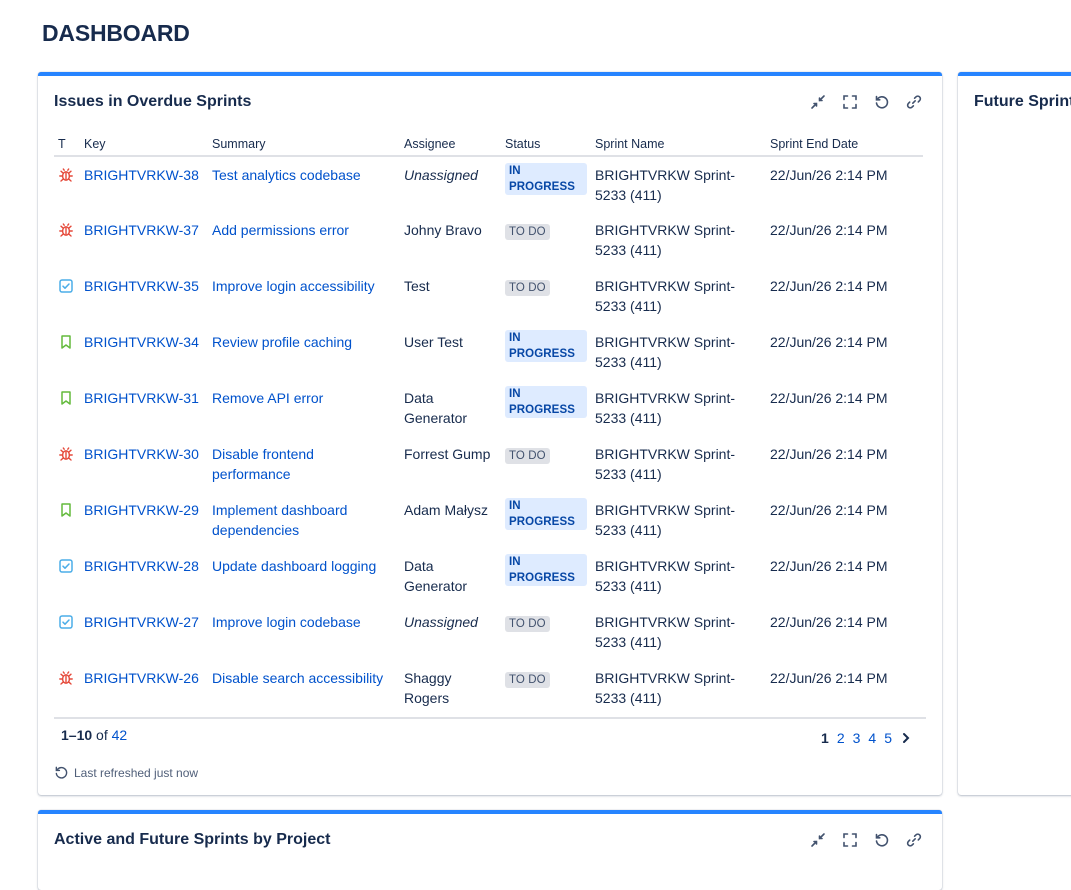 The height and width of the screenshot is (890, 1071). Describe the element at coordinates (490, 102) in the screenshot. I see `gadget-header: Issues in Overdue Sprints` at that location.